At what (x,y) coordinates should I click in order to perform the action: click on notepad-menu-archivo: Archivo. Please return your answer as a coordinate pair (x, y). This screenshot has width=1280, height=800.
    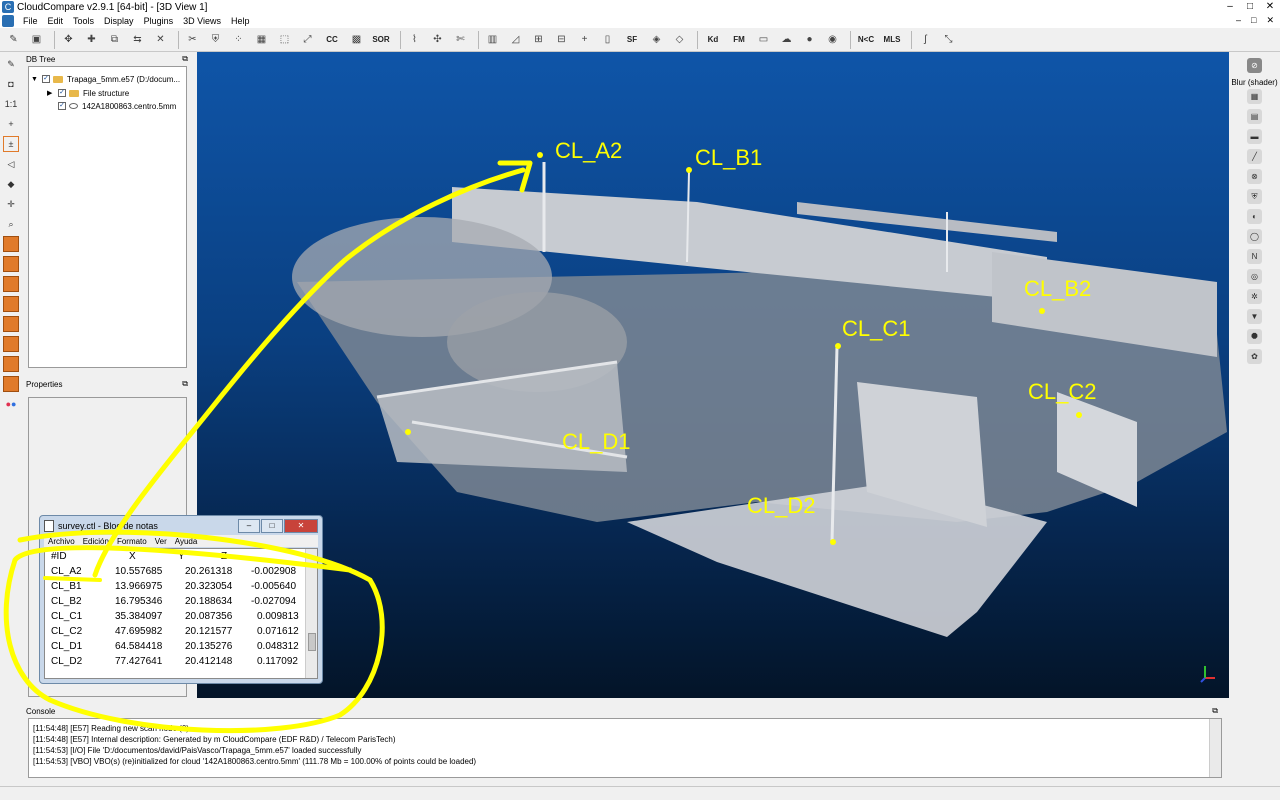
    Looking at the image, I should click on (61, 541).